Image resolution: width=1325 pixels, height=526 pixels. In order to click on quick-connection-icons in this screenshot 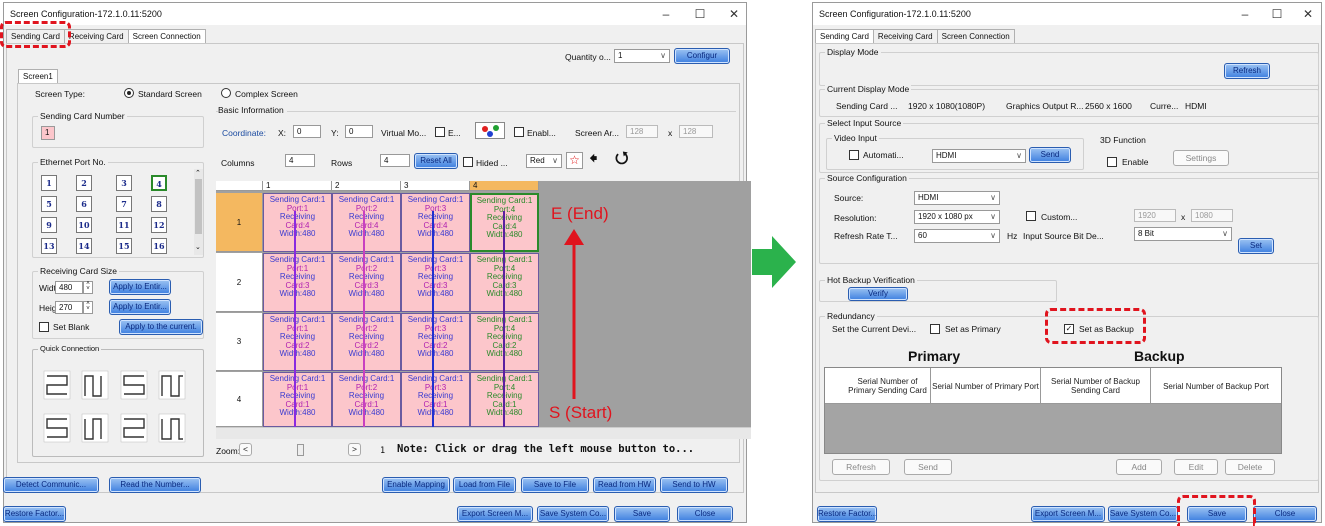, I will do `click(121, 409)`.